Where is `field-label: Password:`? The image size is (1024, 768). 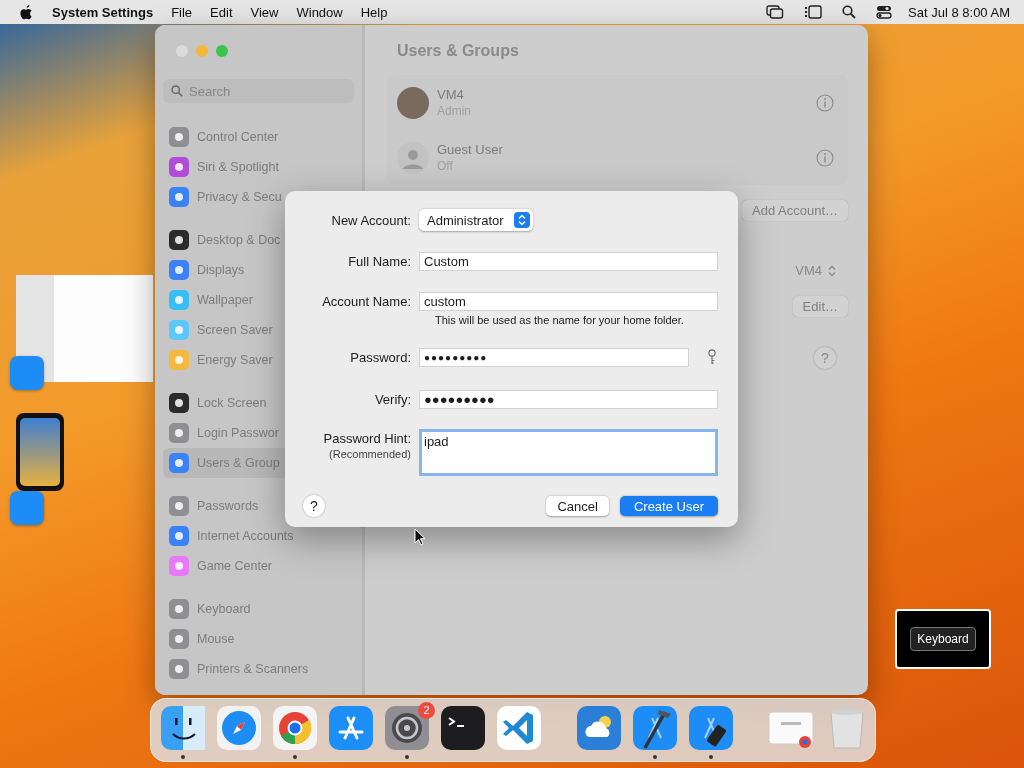
field-label: Password: is located at coordinates (380, 358).